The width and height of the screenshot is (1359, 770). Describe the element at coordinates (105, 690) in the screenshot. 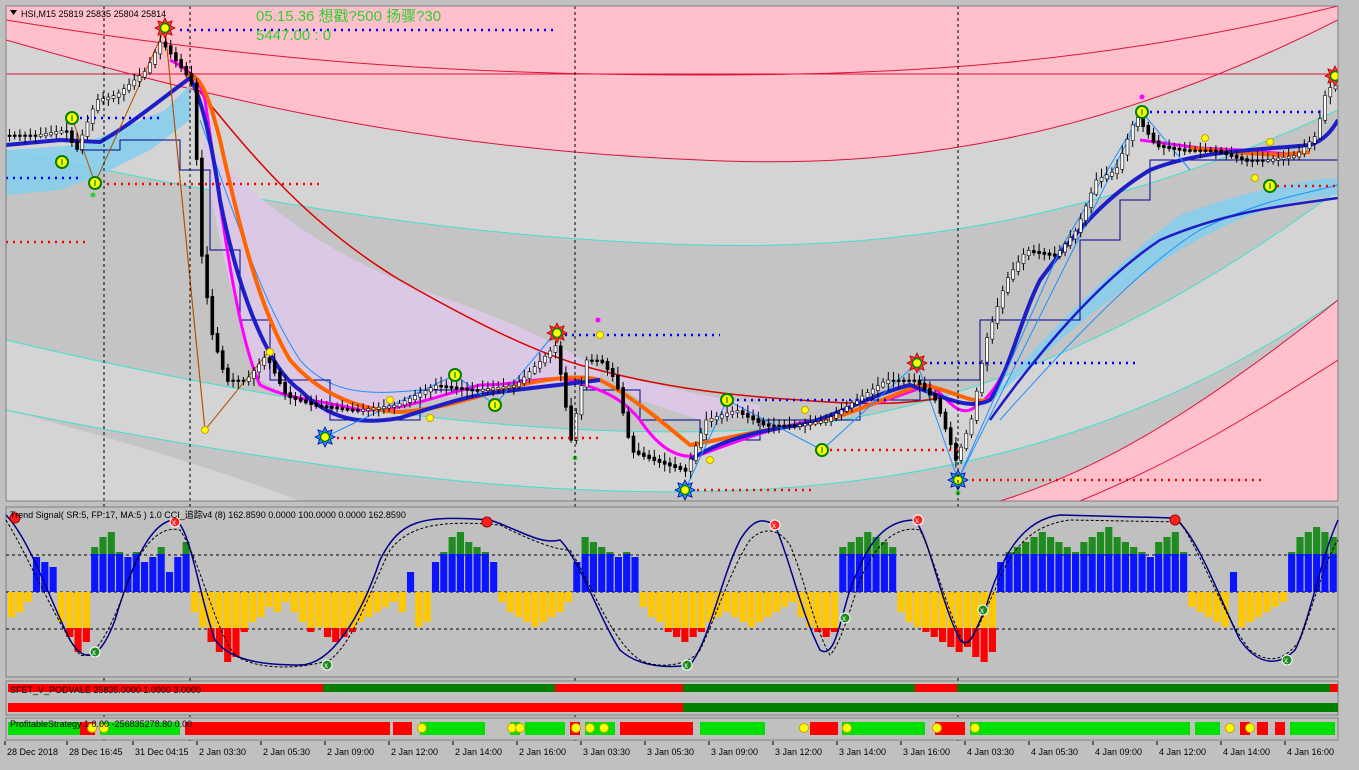

I see `podvale-label: SFET_V_PODVALE 25835.0000 1.0000 3.0000` at that location.